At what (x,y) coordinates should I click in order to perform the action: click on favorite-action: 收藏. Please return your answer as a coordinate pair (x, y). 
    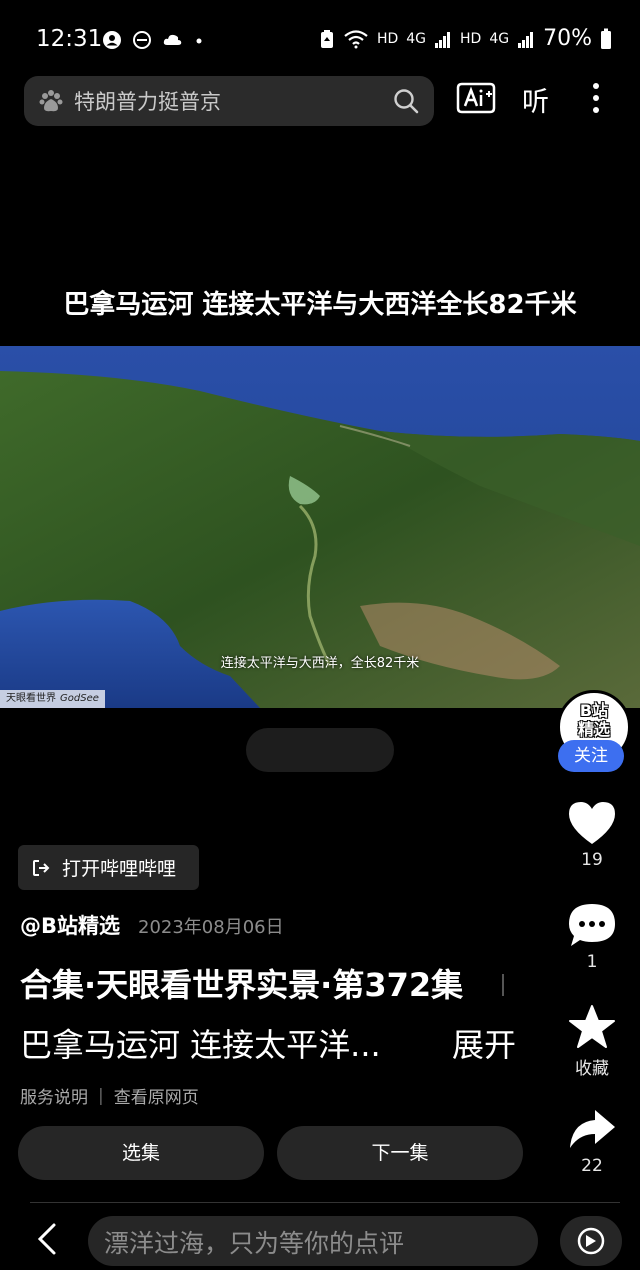
    Looking at the image, I should click on (592, 1041).